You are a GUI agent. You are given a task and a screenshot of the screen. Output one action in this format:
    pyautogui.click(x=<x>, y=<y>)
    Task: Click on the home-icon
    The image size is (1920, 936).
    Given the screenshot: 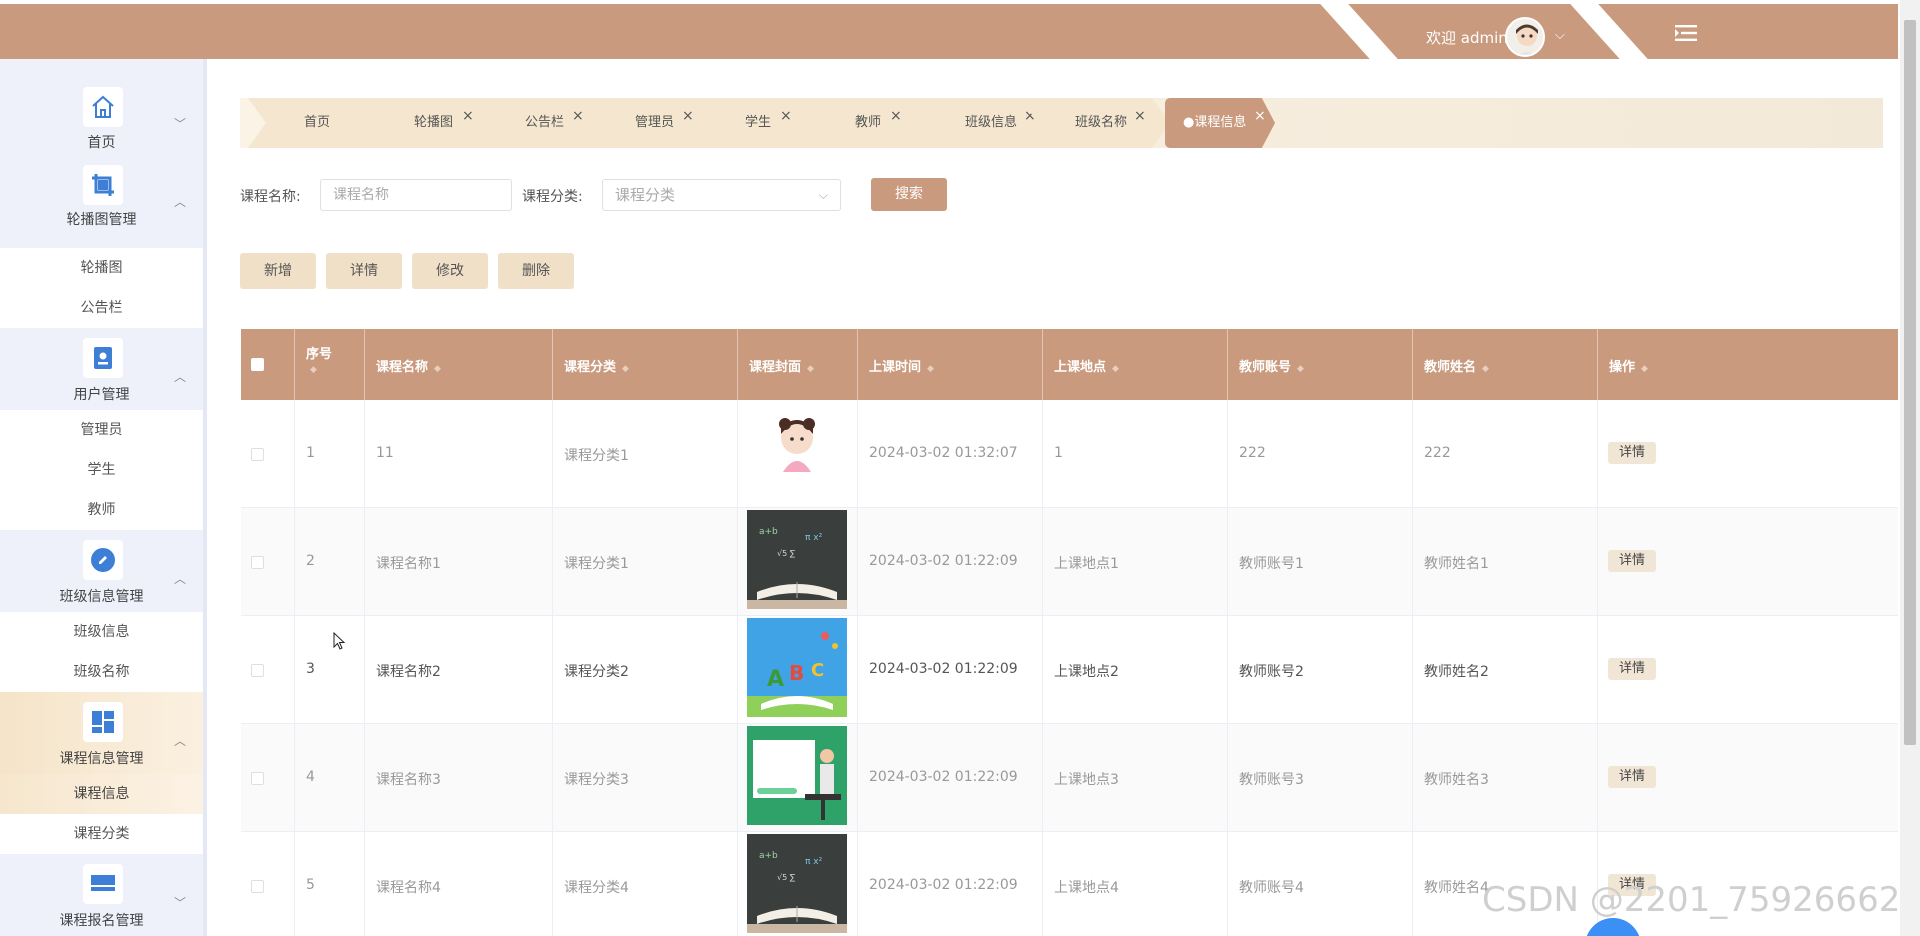 What is the action you would take?
    pyautogui.click(x=103, y=107)
    